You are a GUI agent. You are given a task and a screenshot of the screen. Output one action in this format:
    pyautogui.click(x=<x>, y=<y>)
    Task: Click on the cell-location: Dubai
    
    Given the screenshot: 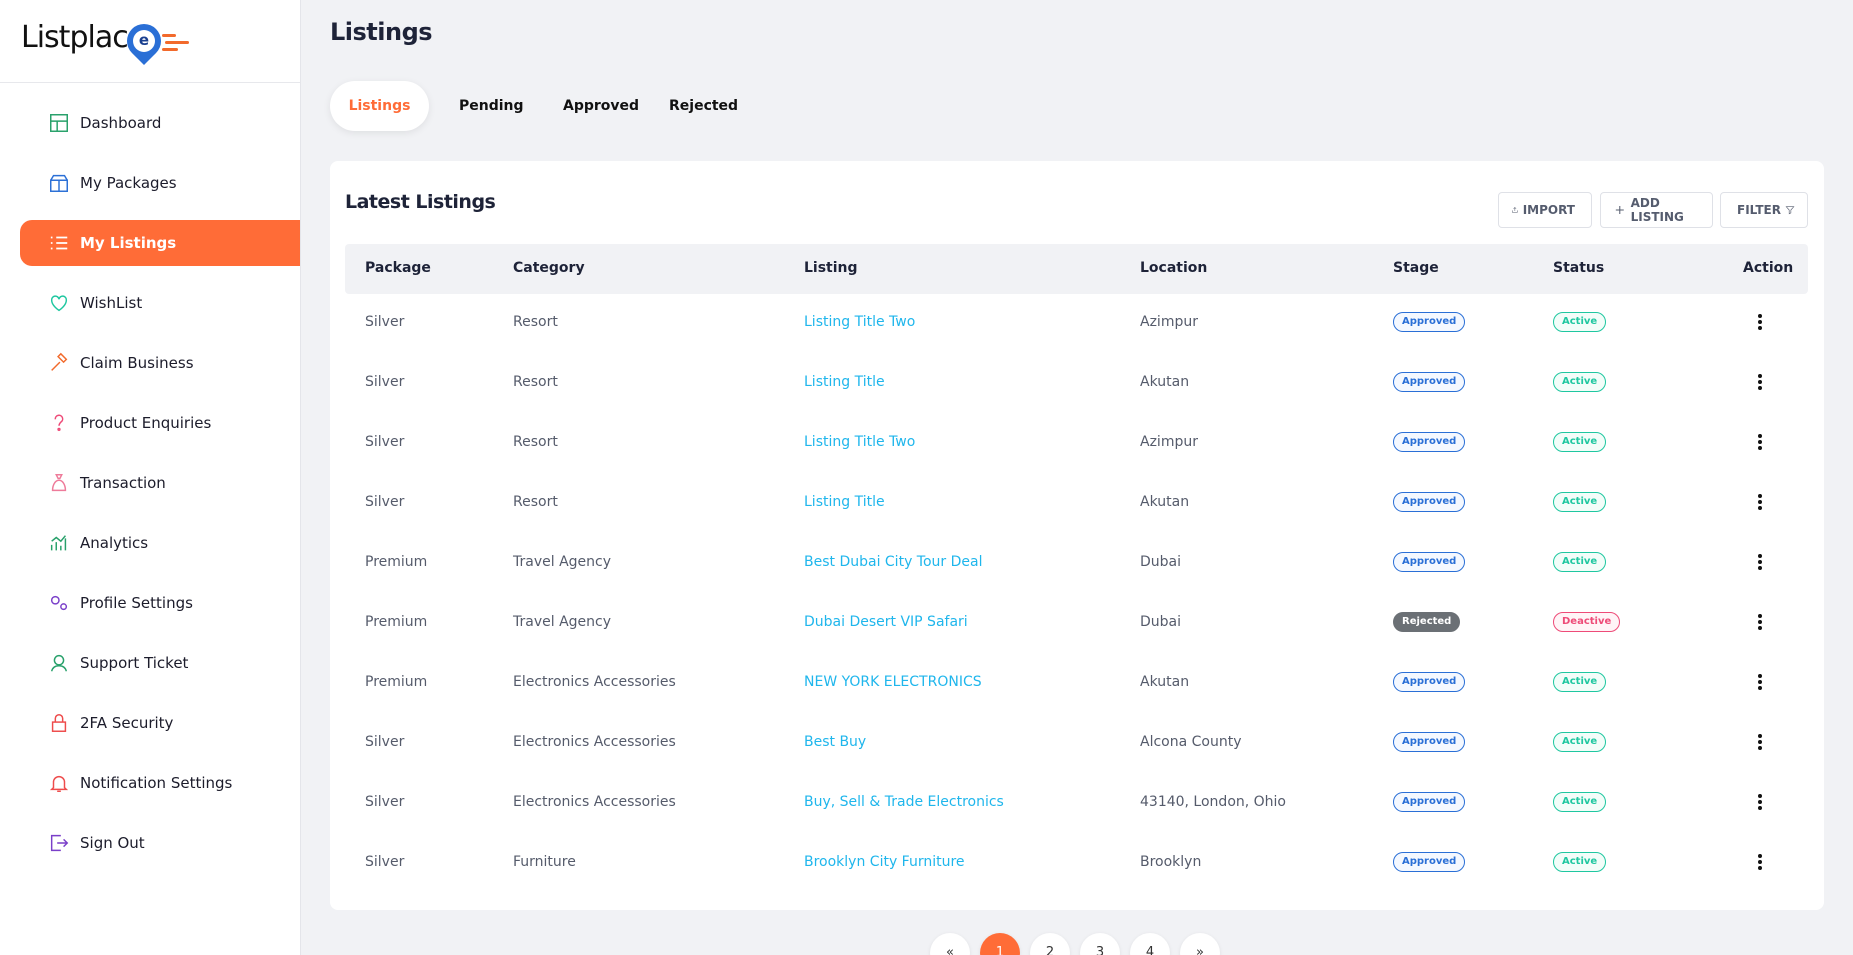 What is the action you would take?
    pyautogui.click(x=1161, y=622)
    